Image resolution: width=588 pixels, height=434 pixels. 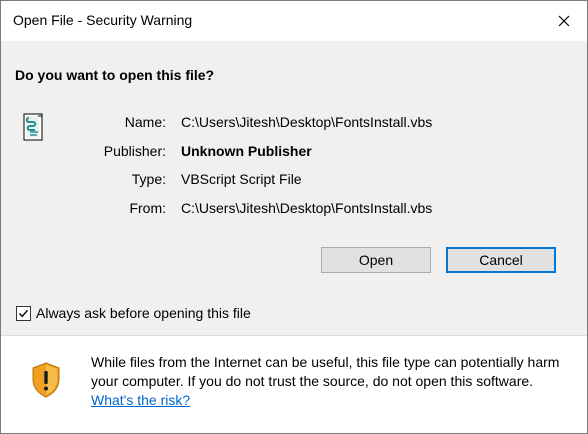 What do you see at coordinates (148, 179) in the screenshot?
I see `type-label: Type:` at bounding box center [148, 179].